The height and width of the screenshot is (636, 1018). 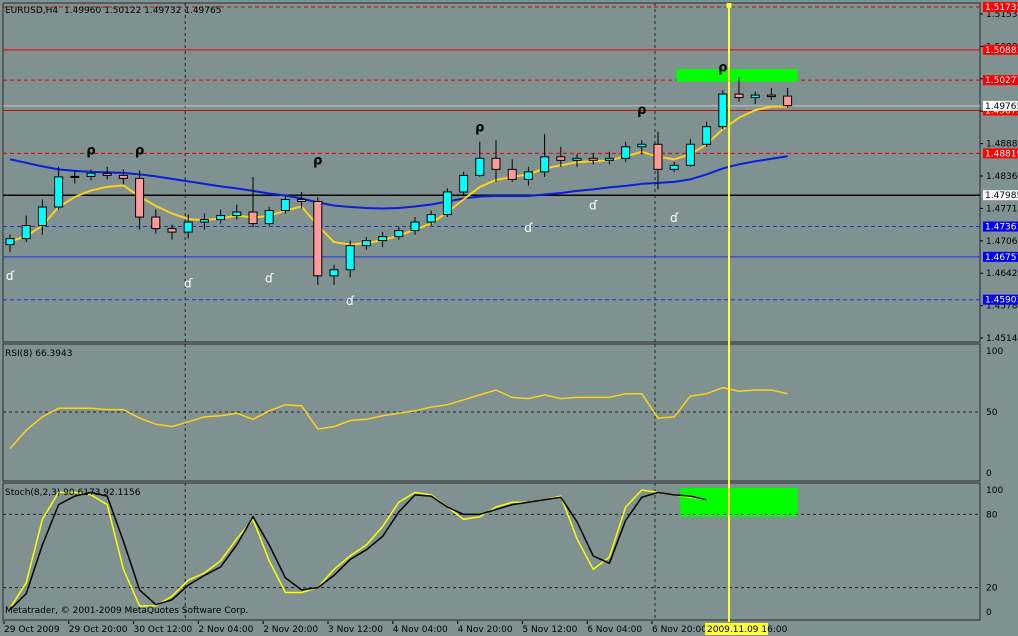 What do you see at coordinates (1001, 258) in the screenshot?
I see `price-tag-label: 1.46757` at bounding box center [1001, 258].